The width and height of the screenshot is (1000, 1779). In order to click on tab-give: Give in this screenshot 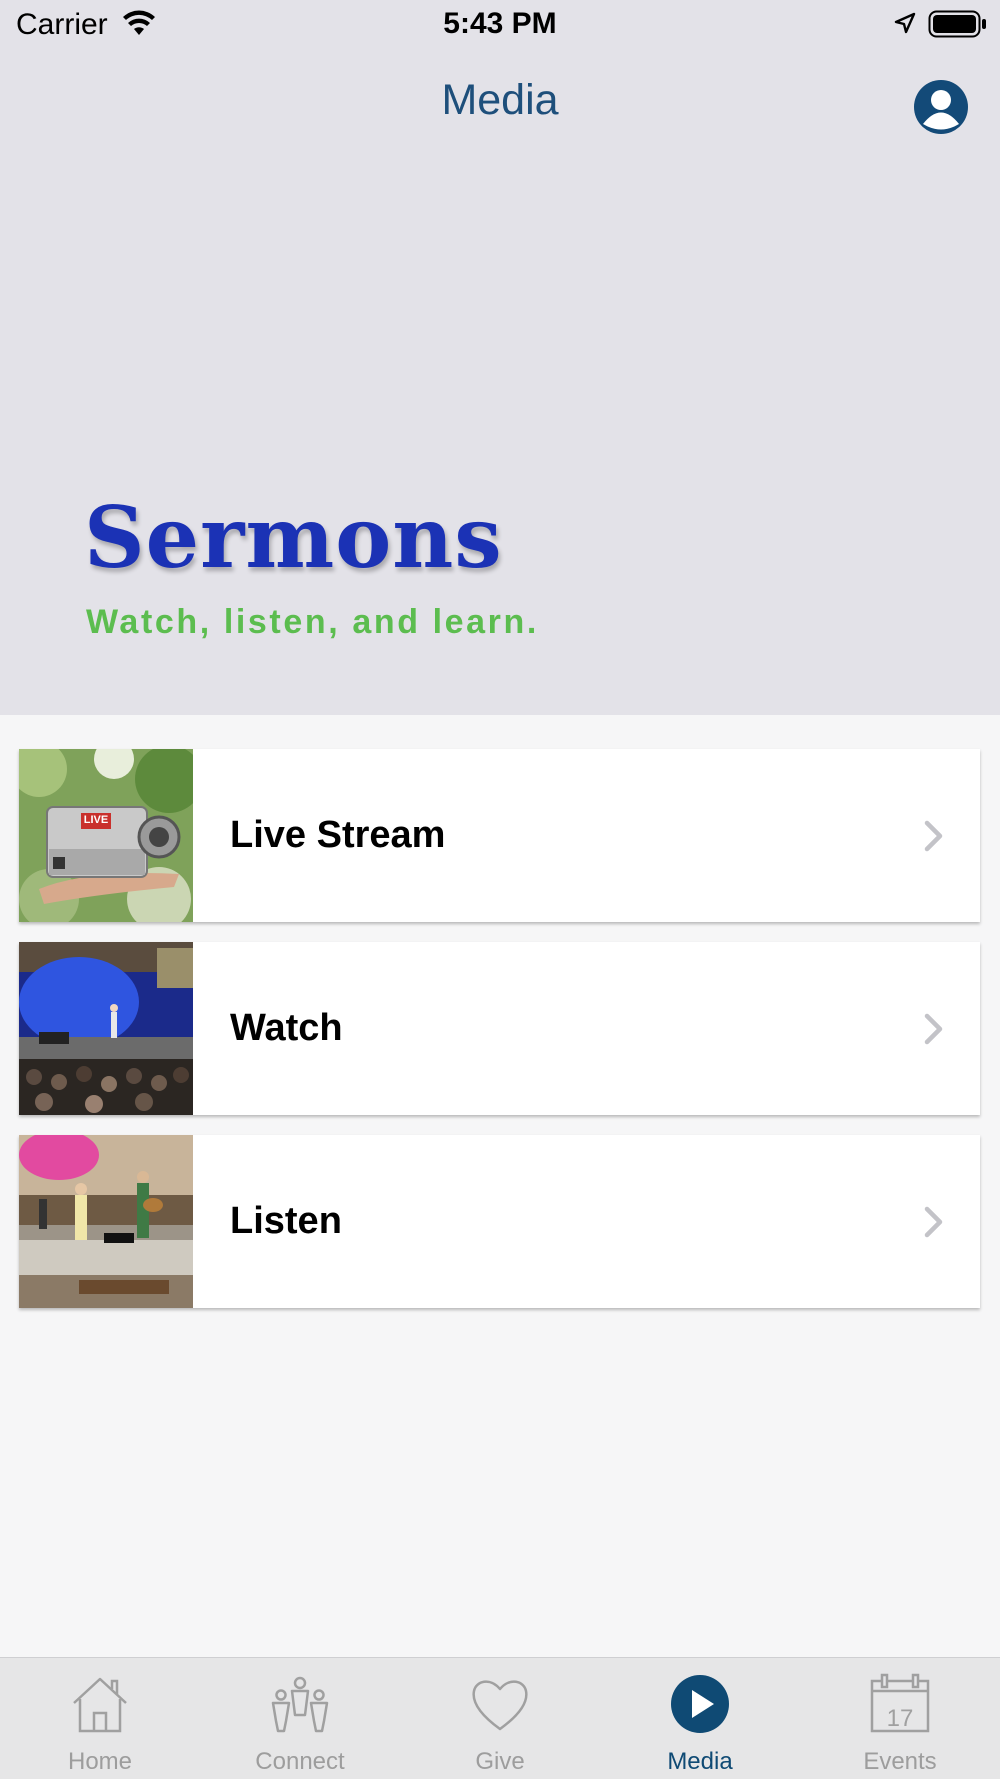, I will do `click(500, 1718)`.